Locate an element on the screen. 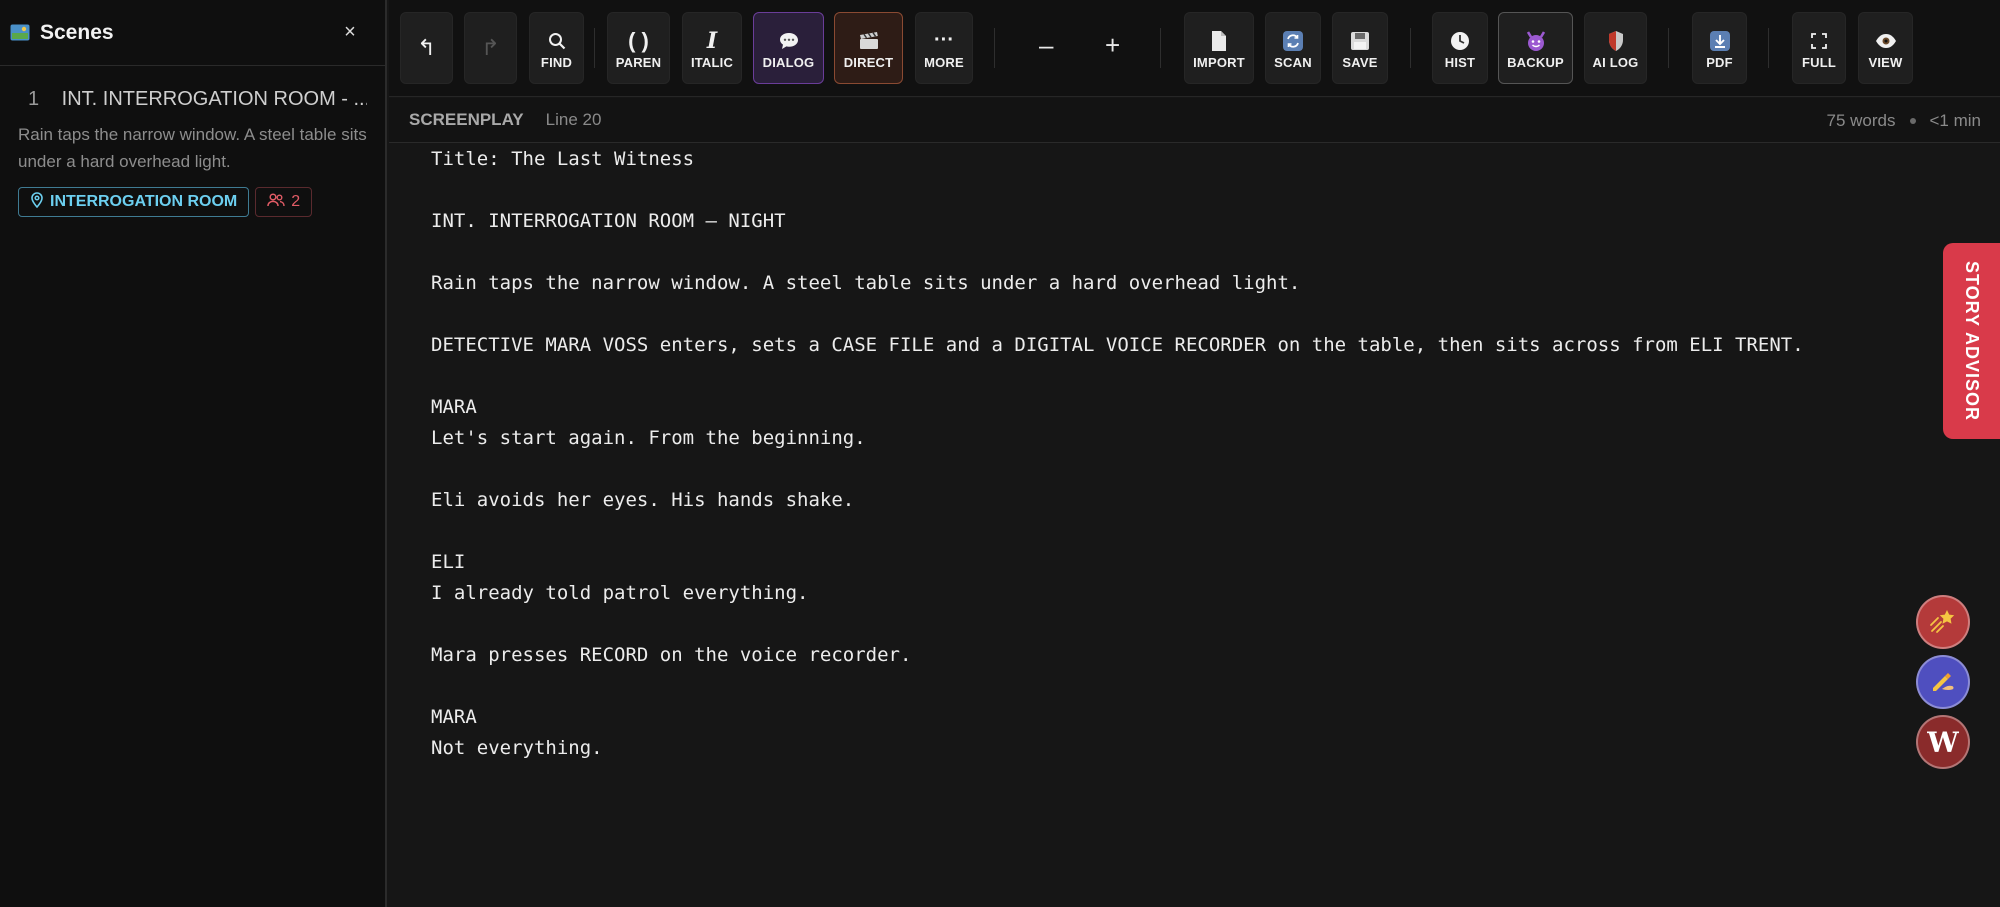 This screenshot has height=907, width=2000. shooting-star-icon is located at coordinates (1943, 622).